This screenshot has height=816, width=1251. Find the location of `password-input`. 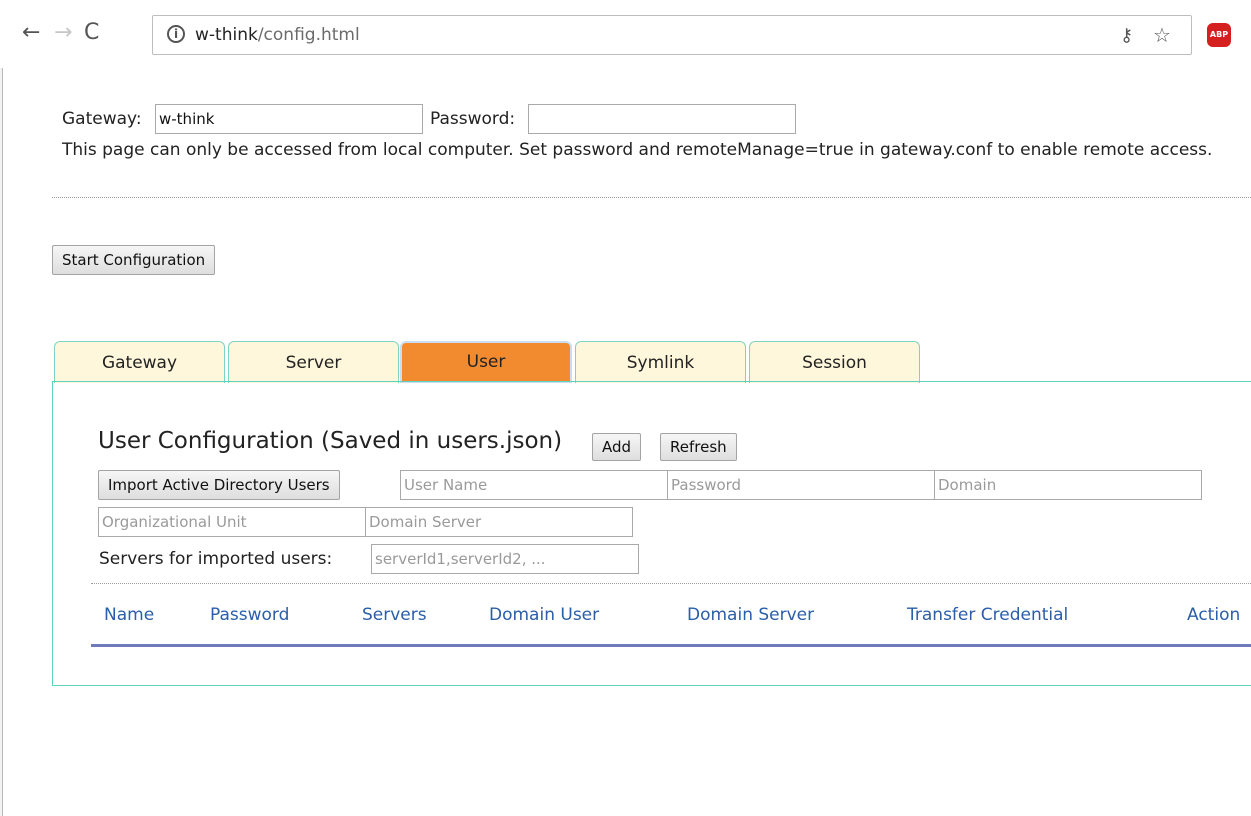

password-input is located at coordinates (662, 119).